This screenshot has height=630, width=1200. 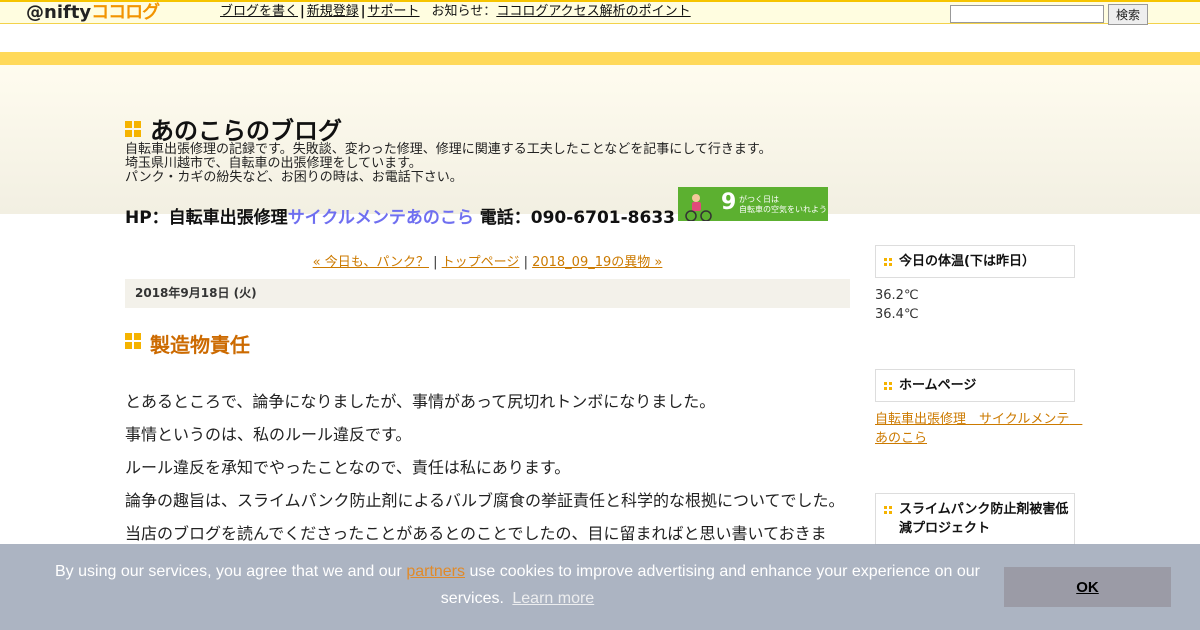 What do you see at coordinates (133, 129) in the screenshot?
I see `title-squares-icon` at bounding box center [133, 129].